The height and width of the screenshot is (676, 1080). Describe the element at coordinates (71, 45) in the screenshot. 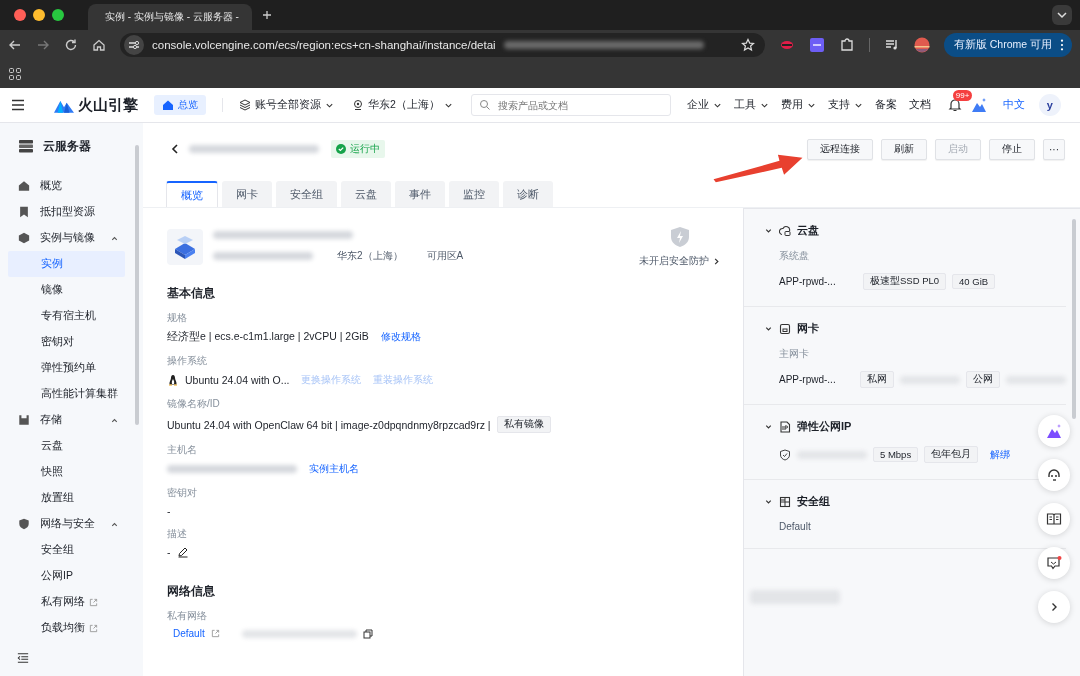

I see `reload-icon` at that location.